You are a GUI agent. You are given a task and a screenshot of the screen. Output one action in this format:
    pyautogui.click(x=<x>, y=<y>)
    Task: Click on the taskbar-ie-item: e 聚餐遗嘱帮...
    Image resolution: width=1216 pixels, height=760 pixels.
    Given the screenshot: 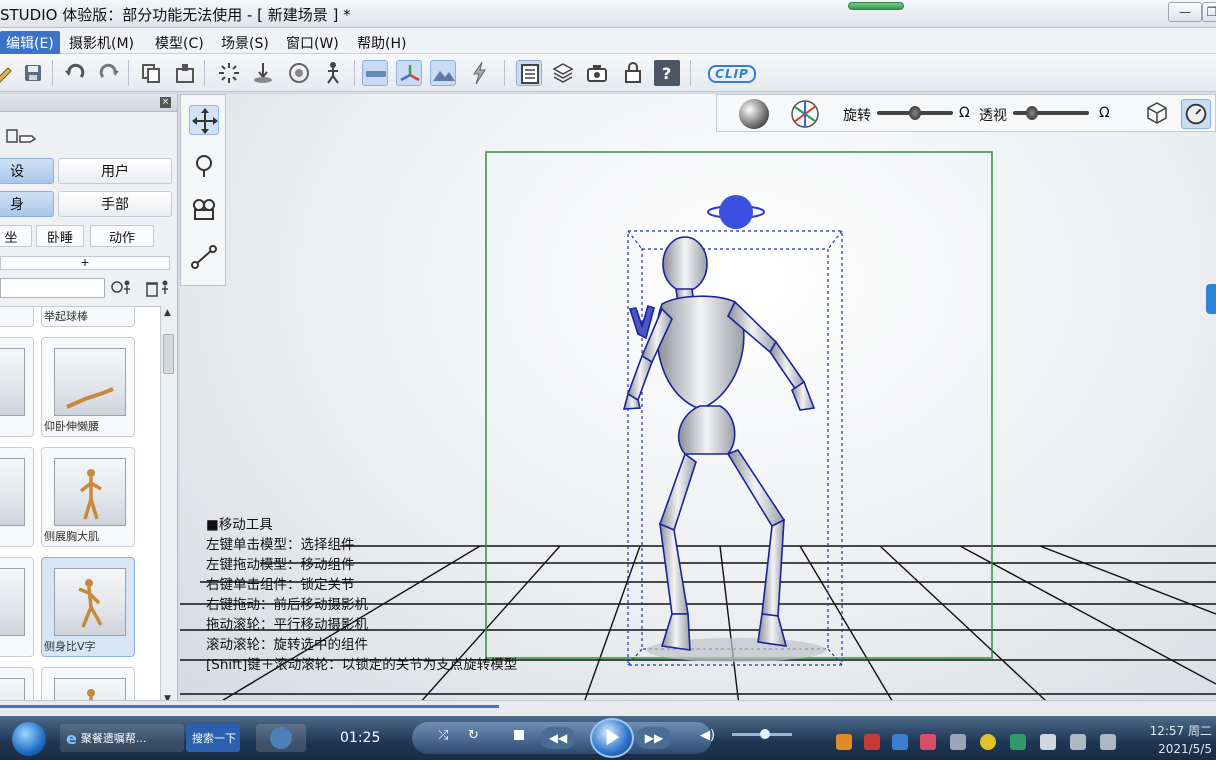 What is the action you would take?
    pyautogui.click(x=122, y=738)
    